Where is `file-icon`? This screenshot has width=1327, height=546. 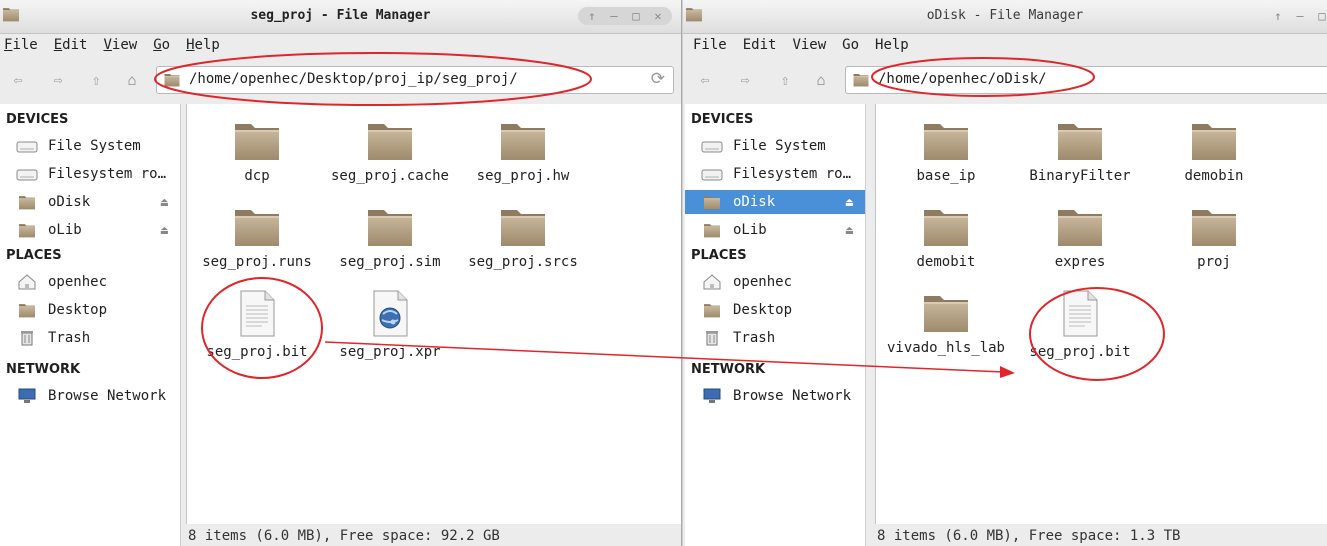
file-icon is located at coordinates (257, 314).